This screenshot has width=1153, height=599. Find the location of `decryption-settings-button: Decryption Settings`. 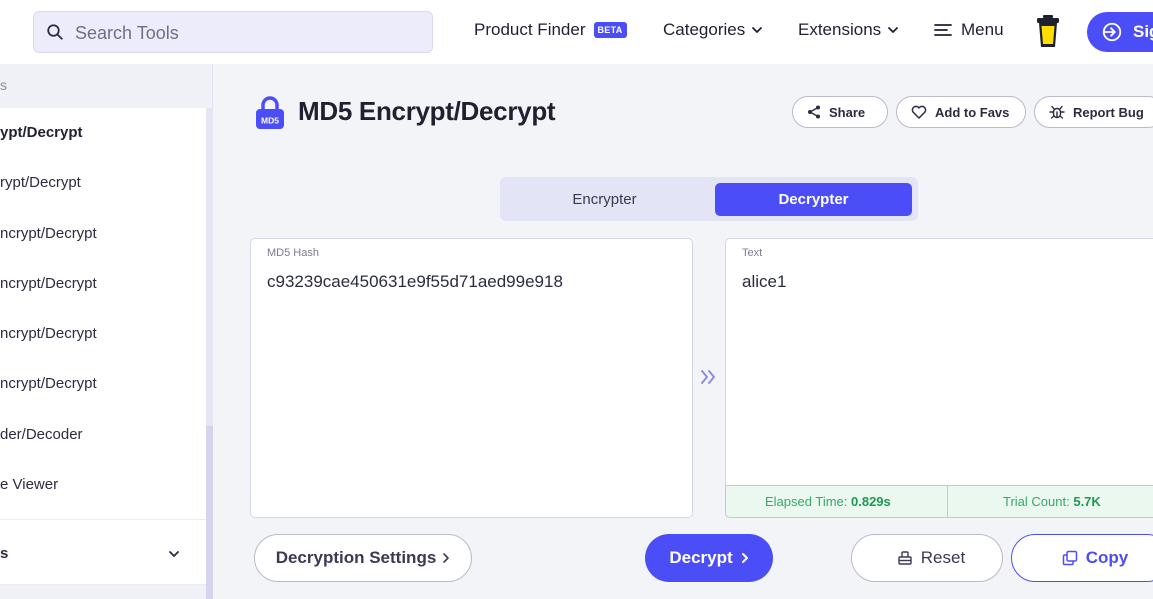

decryption-settings-button: Decryption Settings is located at coordinates (363, 558).